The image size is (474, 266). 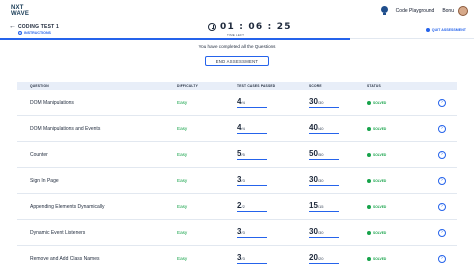 I want to click on code-playground-link: Code Playground, so click(x=415, y=11).